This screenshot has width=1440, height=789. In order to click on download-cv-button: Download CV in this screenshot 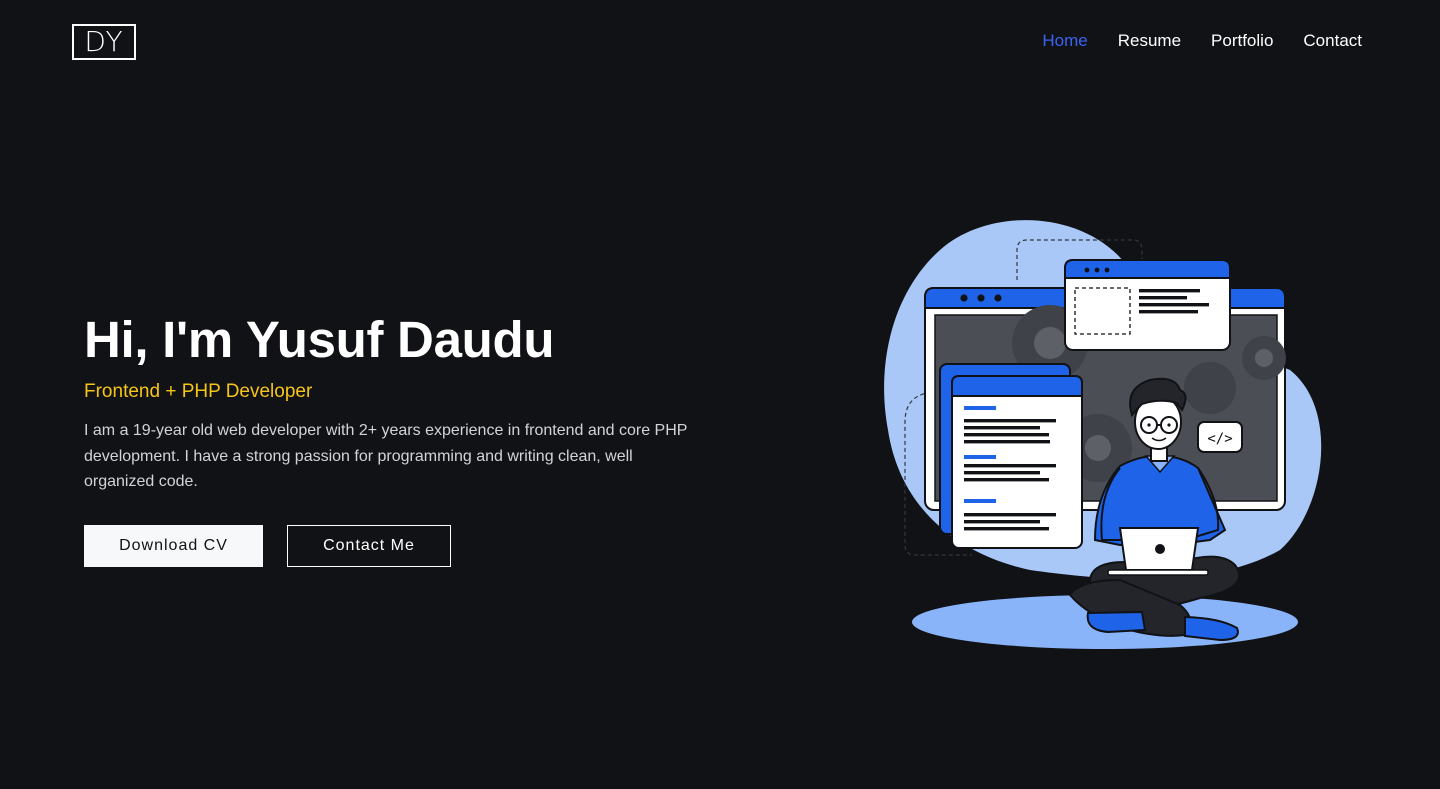, I will do `click(173, 545)`.